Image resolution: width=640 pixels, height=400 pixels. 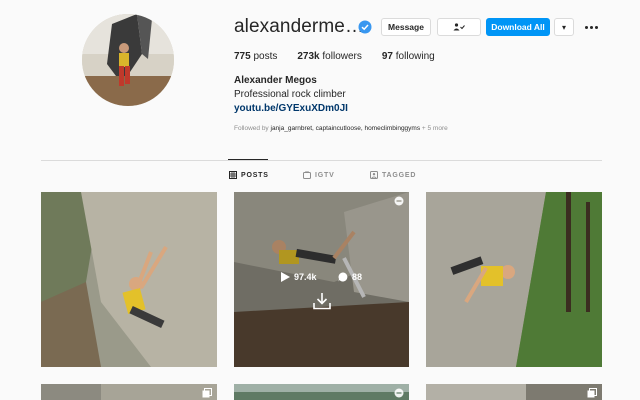 I want to click on download-all-button: Download All, so click(x=518, y=27).